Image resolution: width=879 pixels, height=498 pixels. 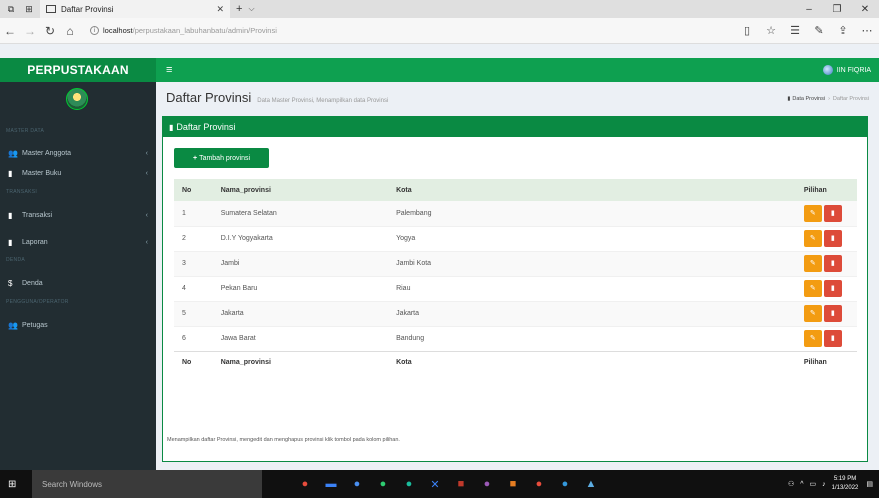 What do you see at coordinates (819, 30) in the screenshot?
I see `pen-icon: ✎` at bounding box center [819, 30].